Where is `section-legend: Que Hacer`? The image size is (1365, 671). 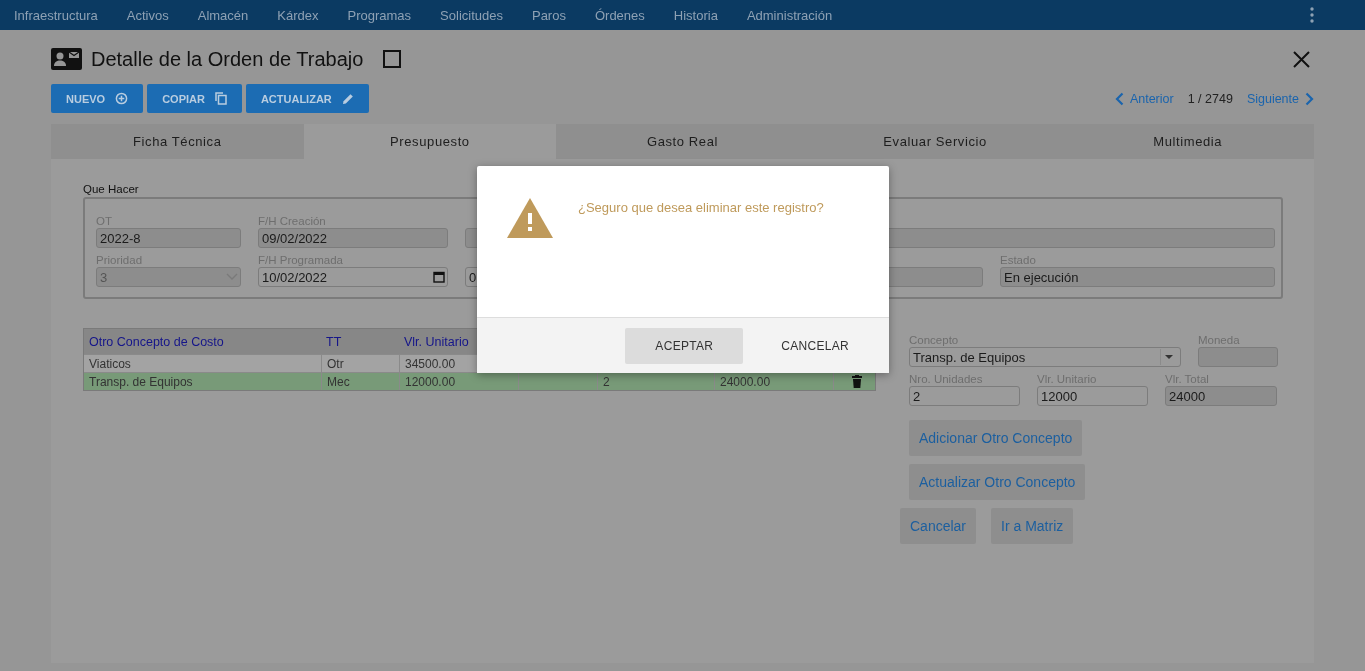 section-legend: Que Hacer is located at coordinates (682, 189).